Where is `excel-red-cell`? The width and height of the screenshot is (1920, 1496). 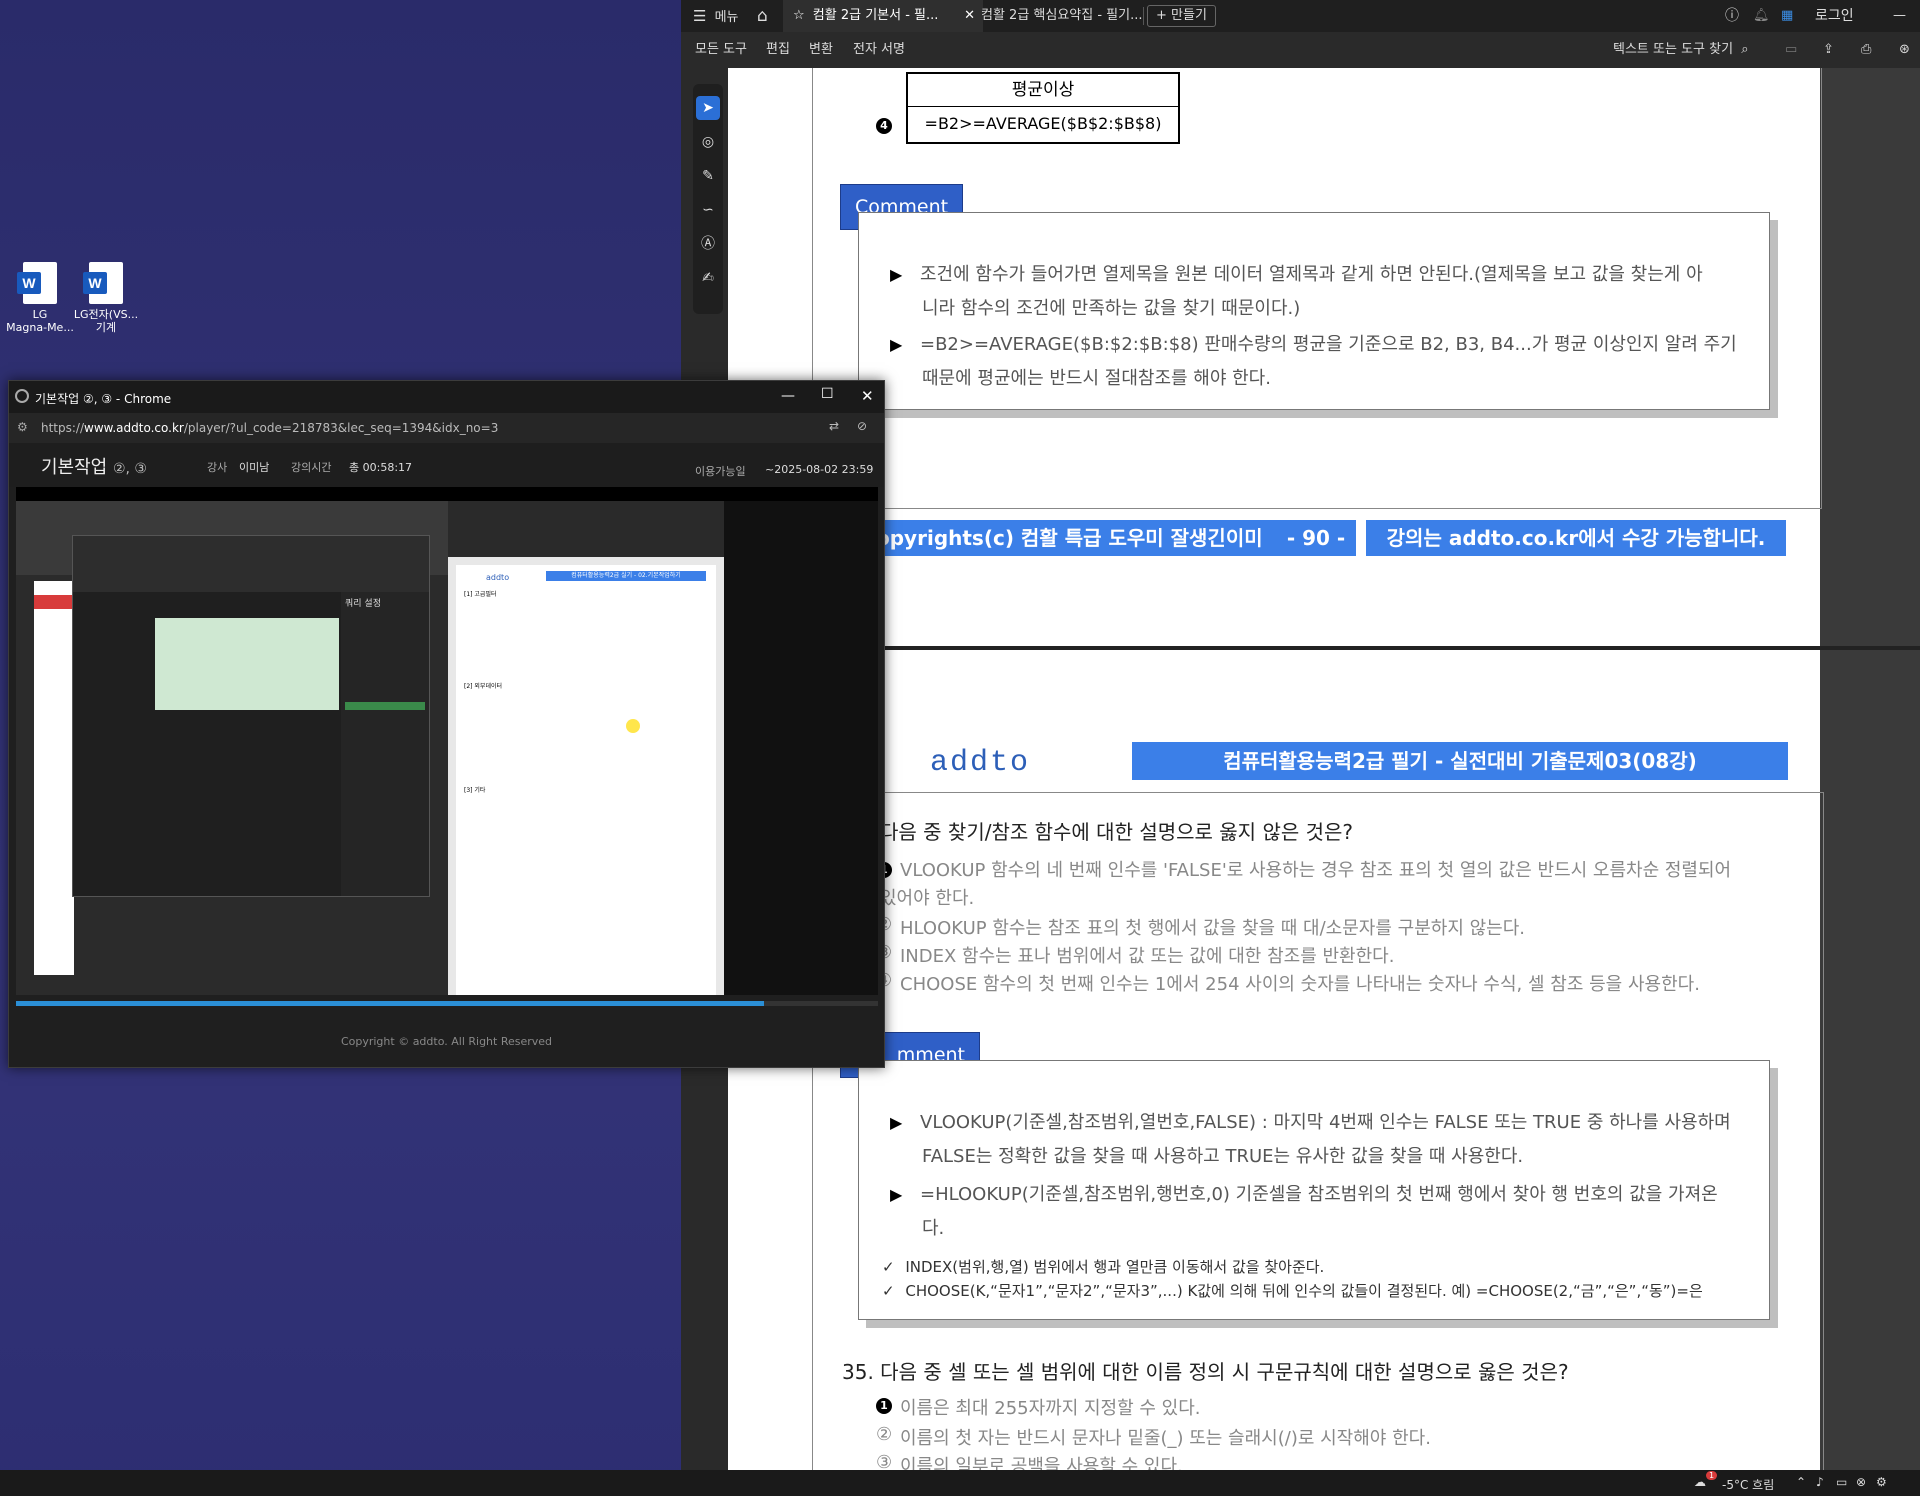 excel-red-cell is located at coordinates (54, 602).